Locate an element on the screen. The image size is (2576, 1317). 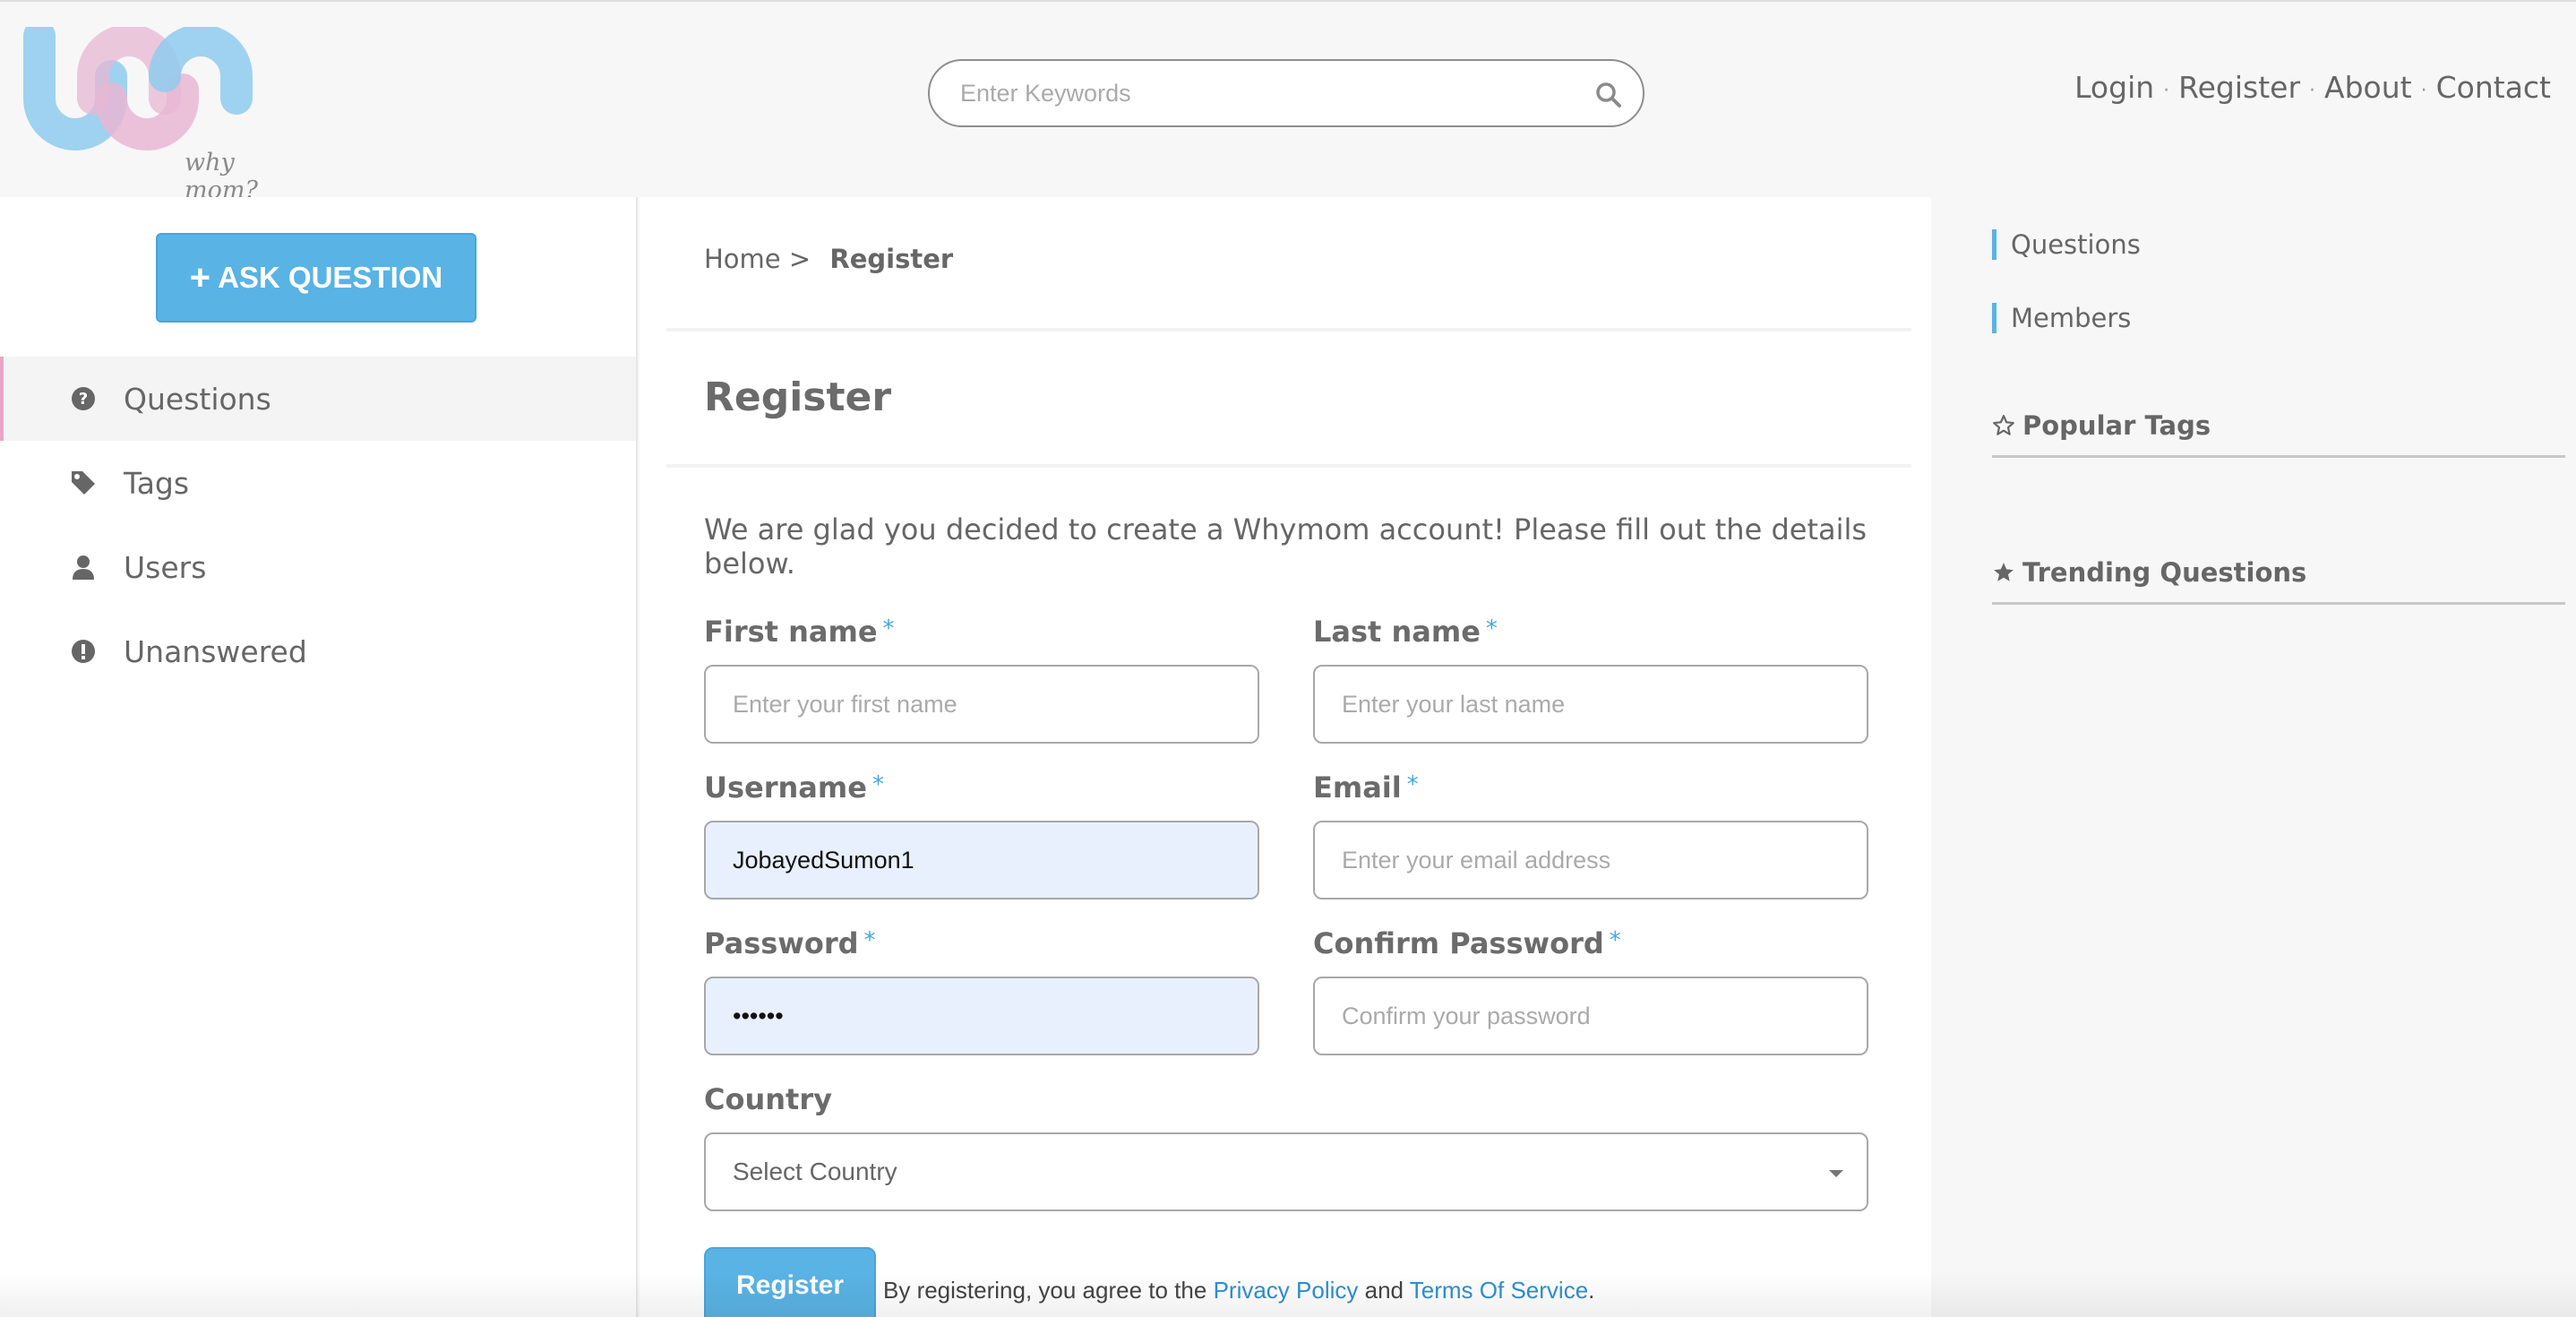
email-label: Email * is located at coordinates (1366, 787).